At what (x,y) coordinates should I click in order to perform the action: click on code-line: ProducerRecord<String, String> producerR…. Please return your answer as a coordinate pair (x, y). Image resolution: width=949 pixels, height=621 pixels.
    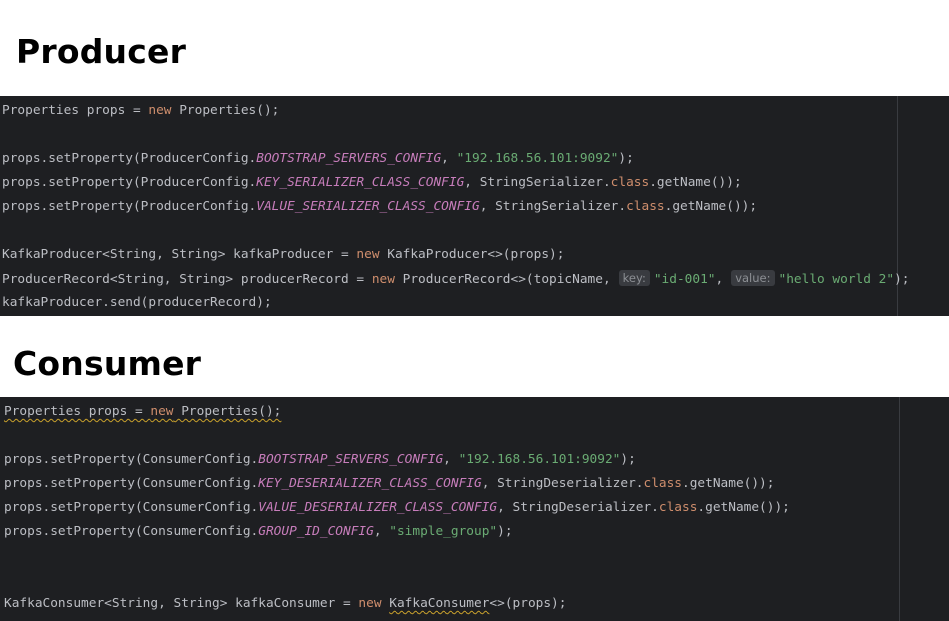
    Looking at the image, I should click on (456, 279).